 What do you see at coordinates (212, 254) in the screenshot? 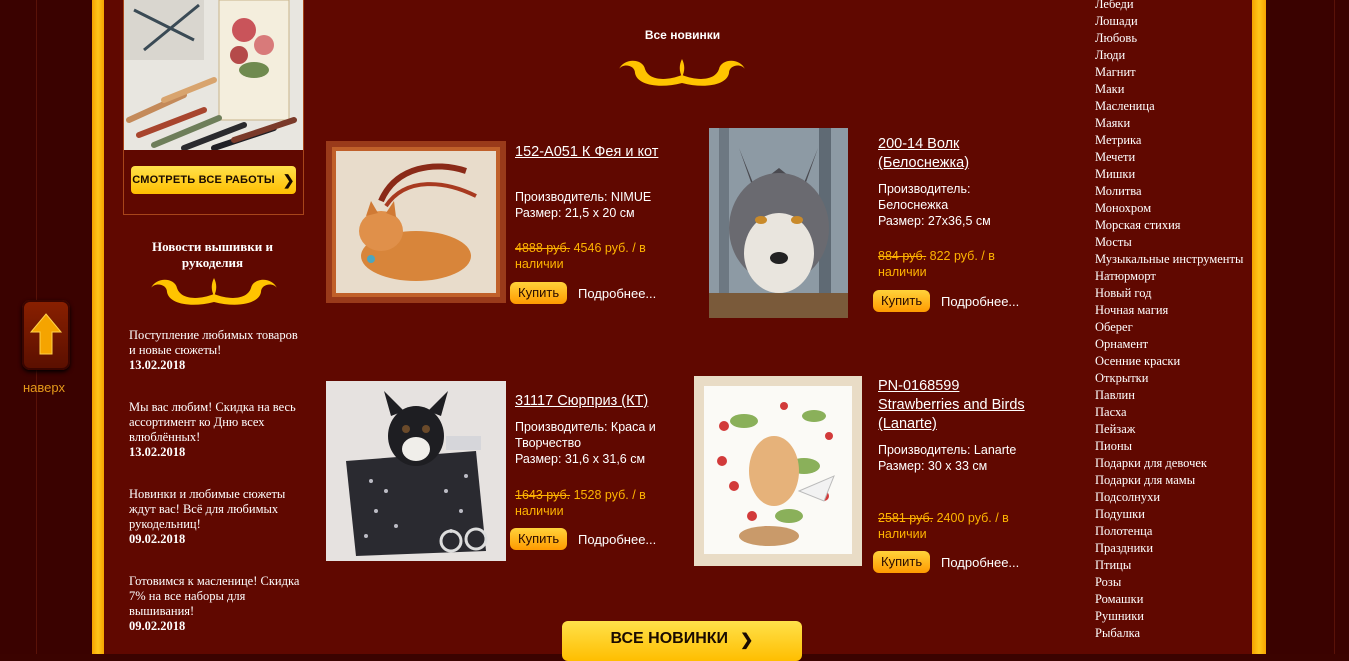
I see `news-heading: Новости вышивки и рукоделия` at bounding box center [212, 254].